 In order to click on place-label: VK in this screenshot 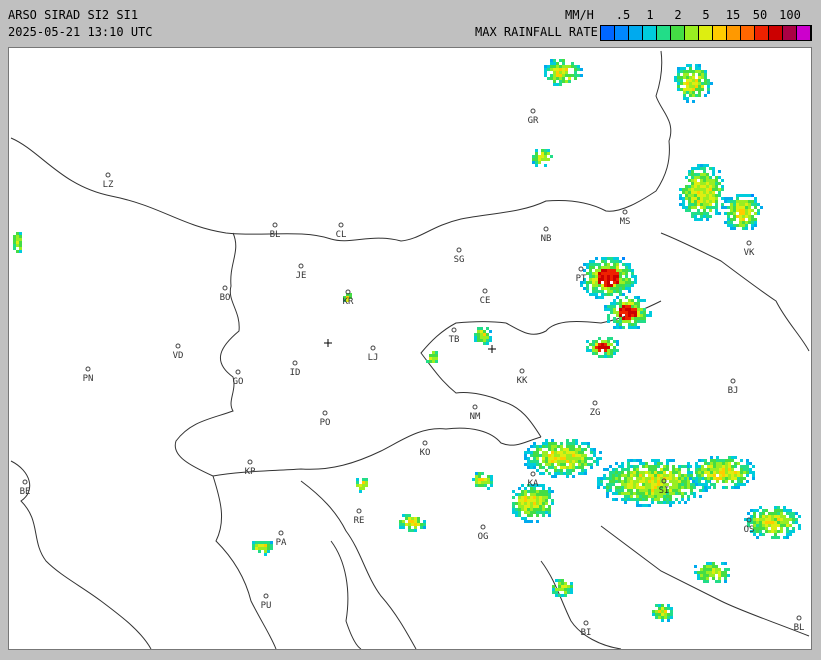, I will do `click(749, 253)`.